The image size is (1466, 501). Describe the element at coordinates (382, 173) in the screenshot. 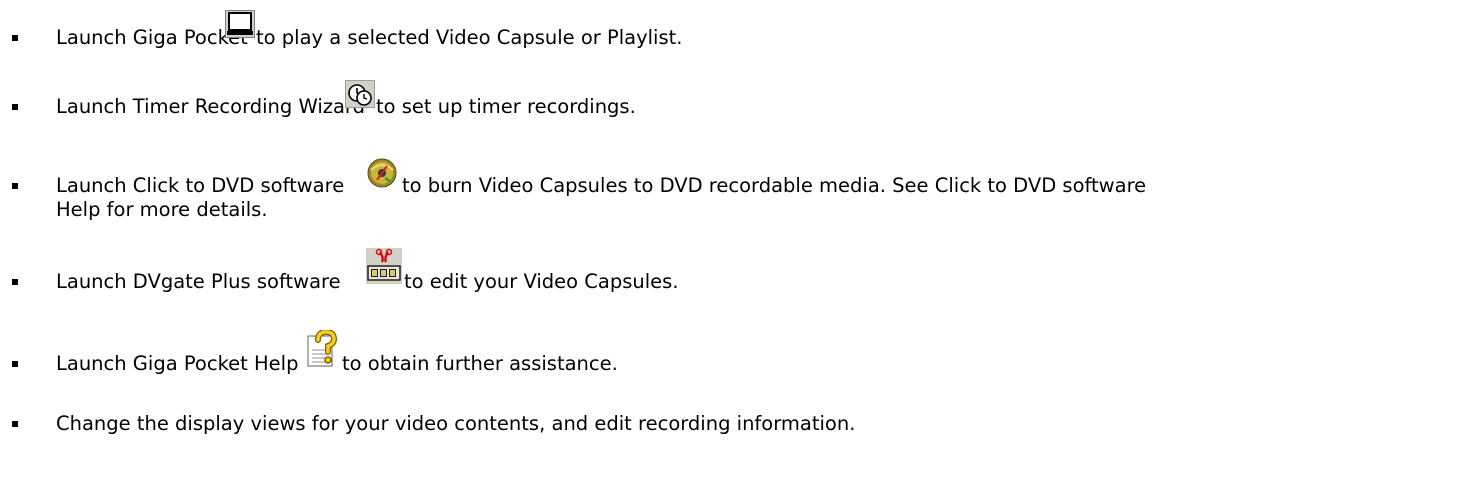

I see `click-to-dvd-icon` at that location.